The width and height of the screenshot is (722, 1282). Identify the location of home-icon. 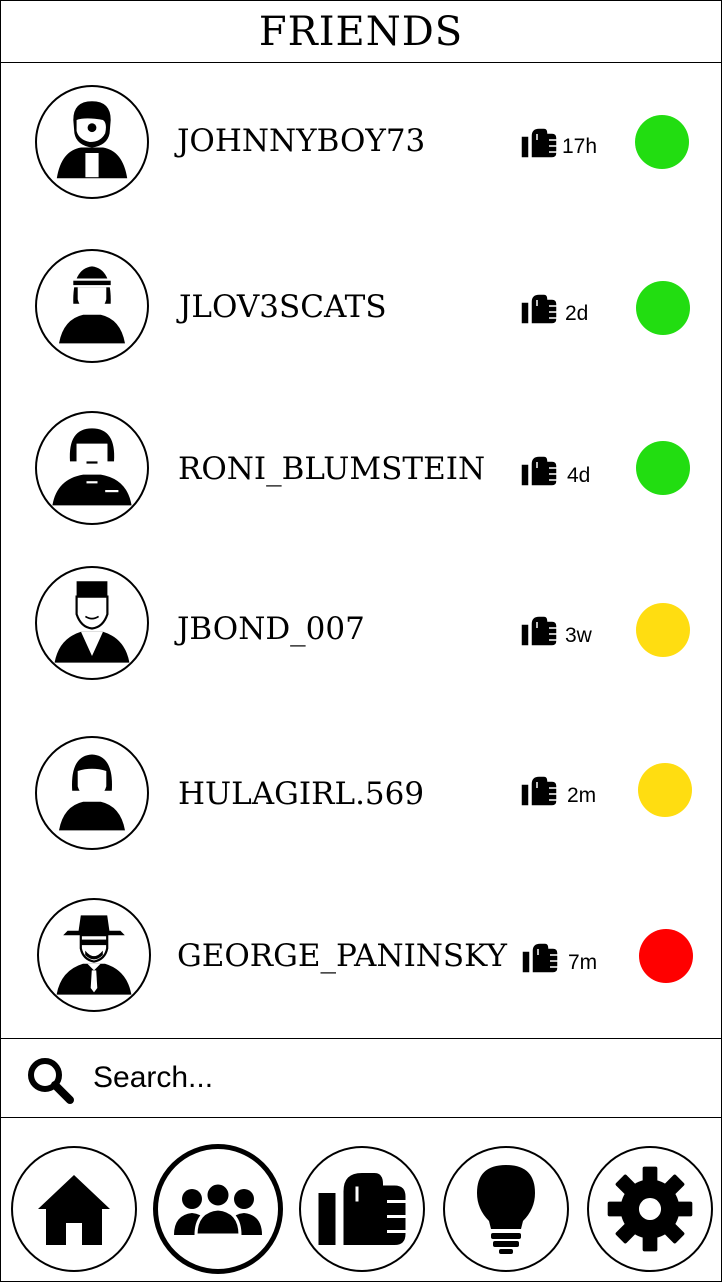
(74, 1210).